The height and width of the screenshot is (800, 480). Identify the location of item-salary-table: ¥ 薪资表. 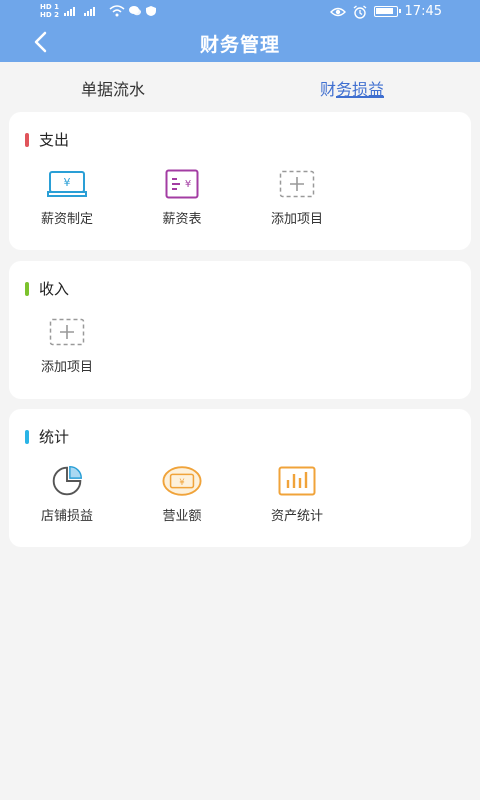
(182, 197).